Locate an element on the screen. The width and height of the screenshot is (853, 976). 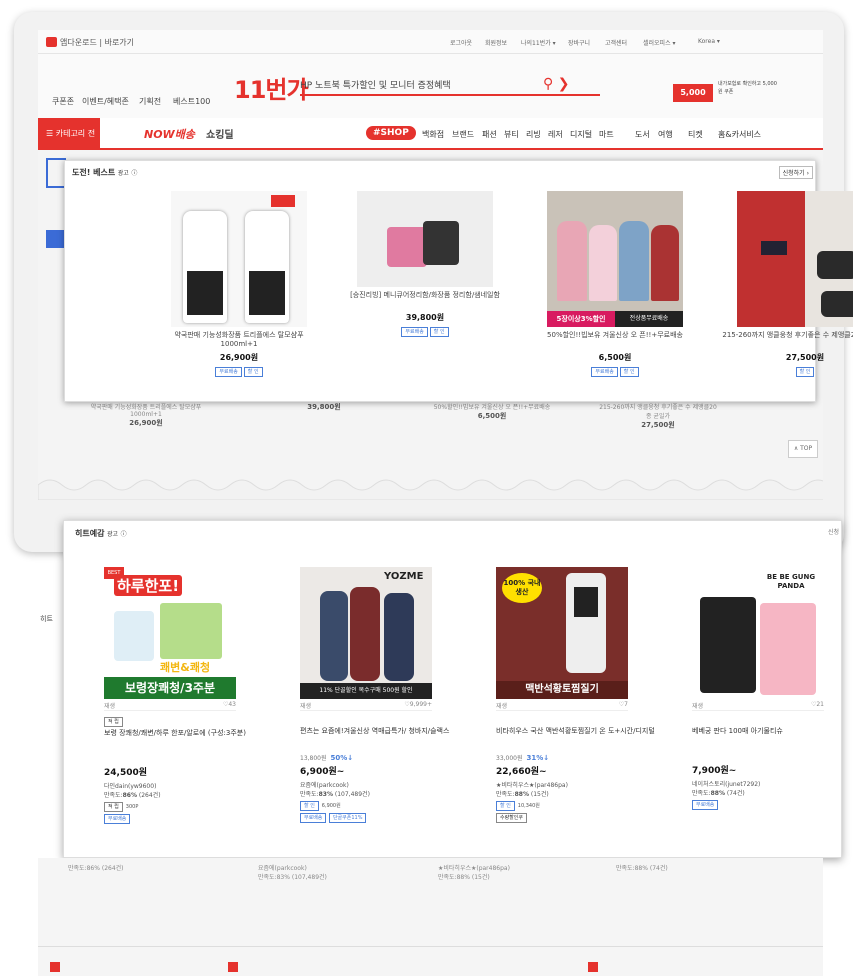
quick-best100: 베스트100 is located at coordinates (191, 101).